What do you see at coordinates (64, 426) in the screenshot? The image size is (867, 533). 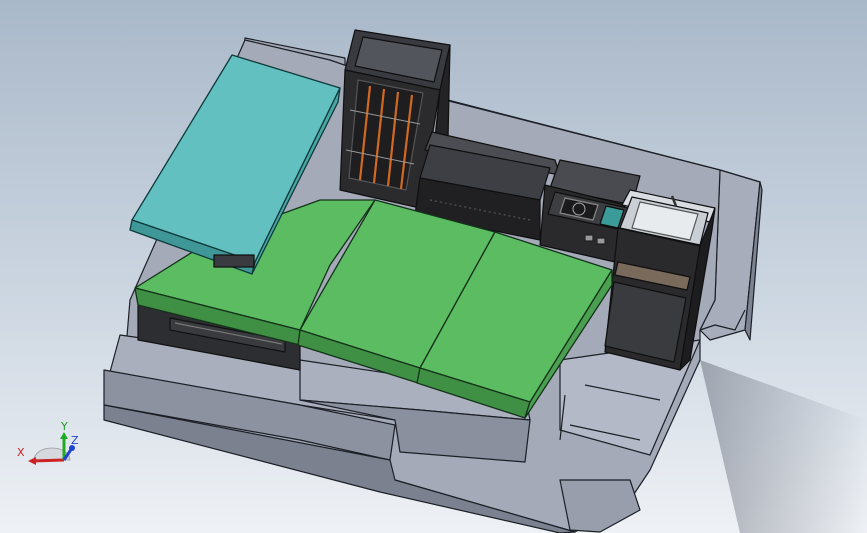 I see `axis-y-label: Y` at bounding box center [64, 426].